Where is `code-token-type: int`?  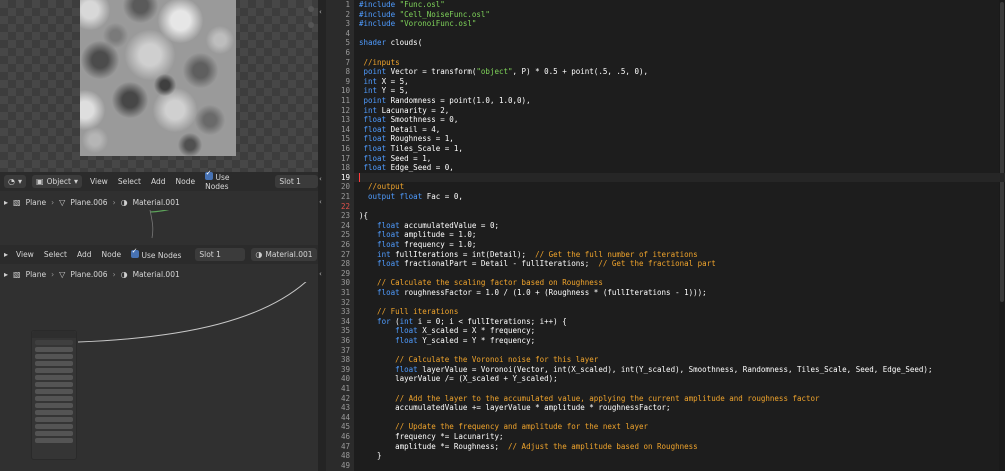 code-token-type: int is located at coordinates (377, 254).